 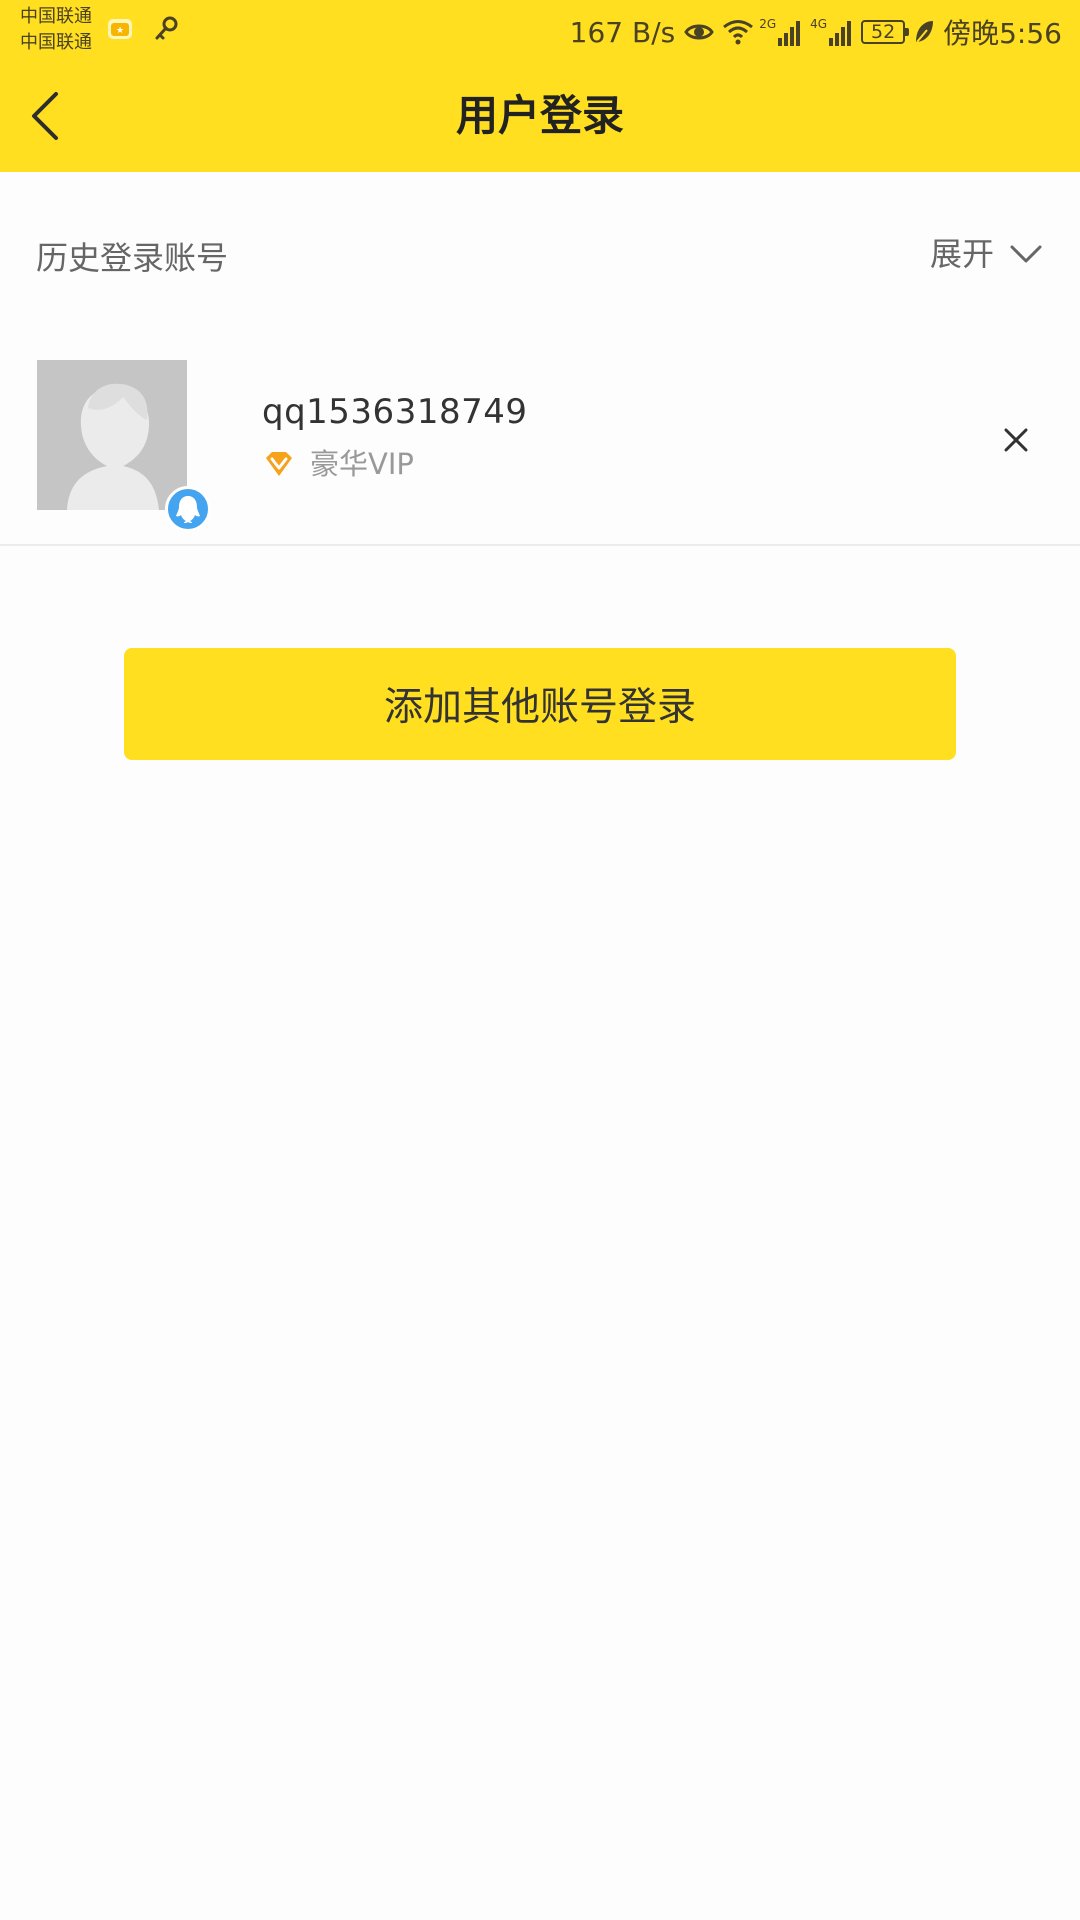 What do you see at coordinates (132, 258) in the screenshot?
I see `history-accounts-label: 历史登录账号` at bounding box center [132, 258].